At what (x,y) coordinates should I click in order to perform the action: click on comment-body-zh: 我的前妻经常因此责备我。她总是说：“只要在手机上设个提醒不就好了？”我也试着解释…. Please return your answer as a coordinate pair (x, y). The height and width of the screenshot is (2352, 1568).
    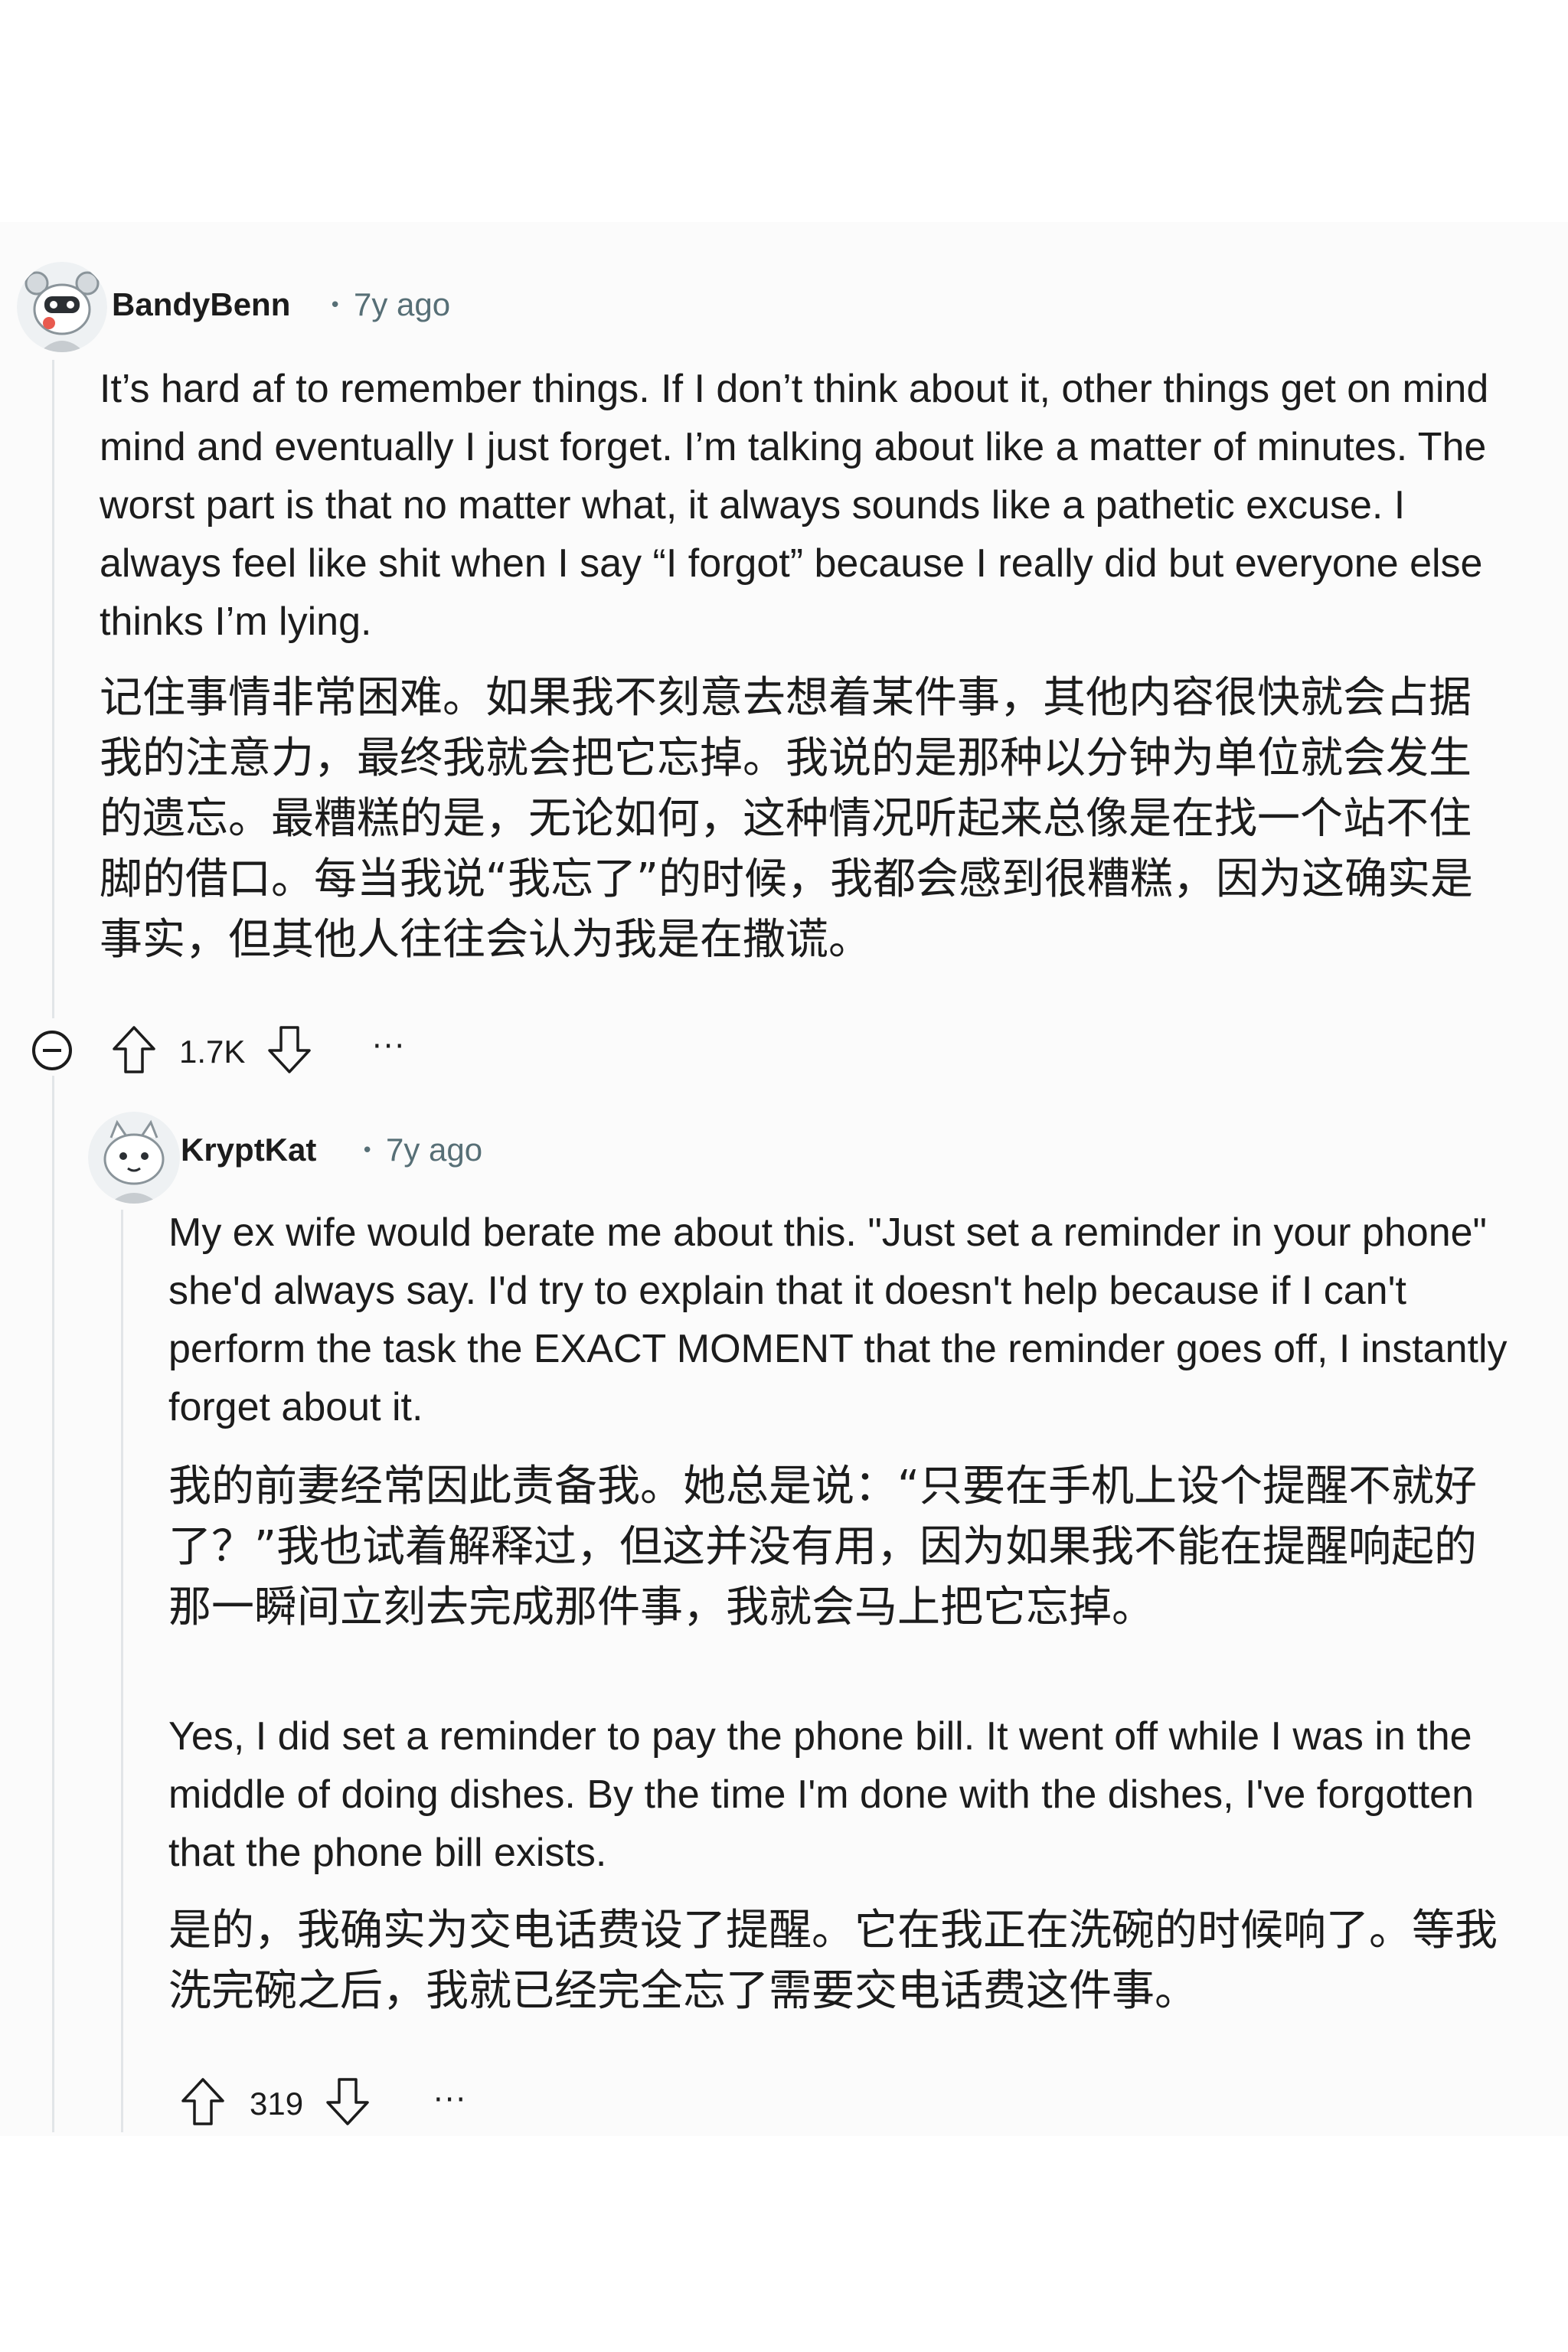
    Looking at the image, I should click on (823, 1547).